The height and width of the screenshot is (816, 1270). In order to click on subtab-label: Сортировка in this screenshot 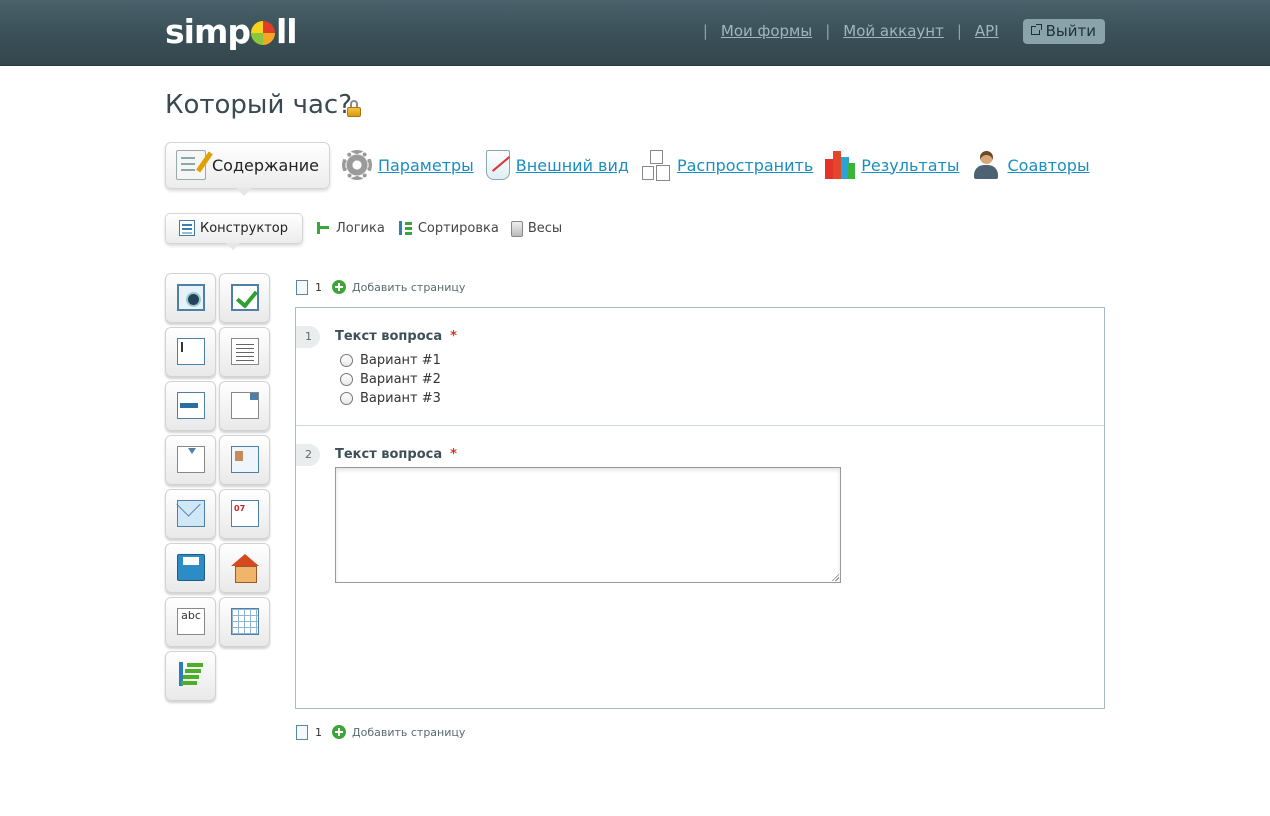, I will do `click(458, 228)`.